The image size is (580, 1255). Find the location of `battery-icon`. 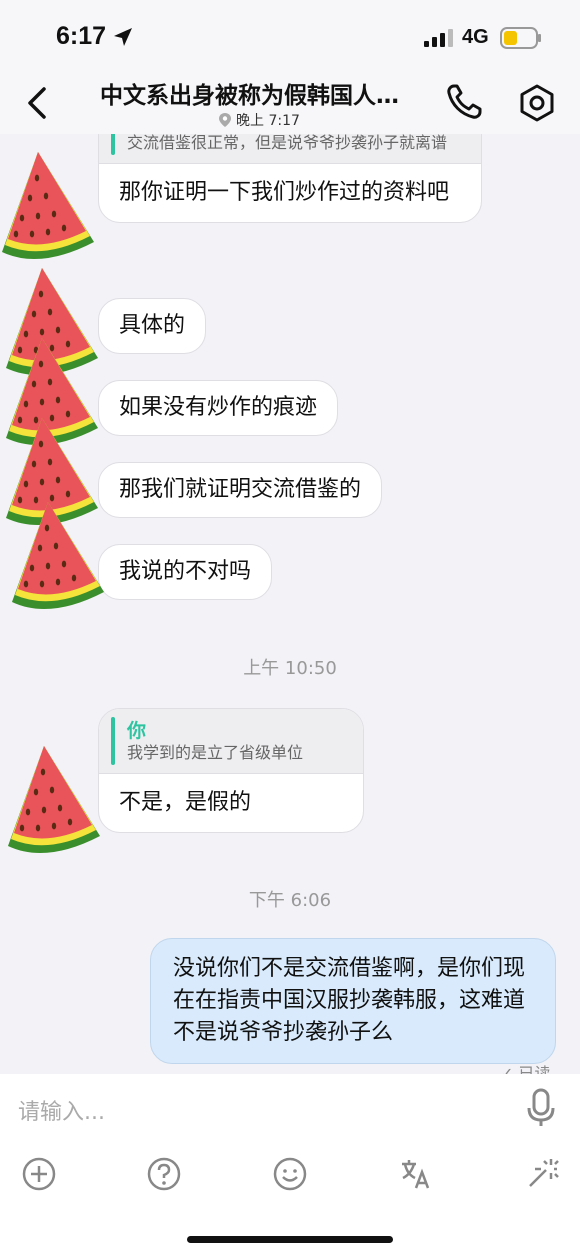

battery-icon is located at coordinates (520, 38).